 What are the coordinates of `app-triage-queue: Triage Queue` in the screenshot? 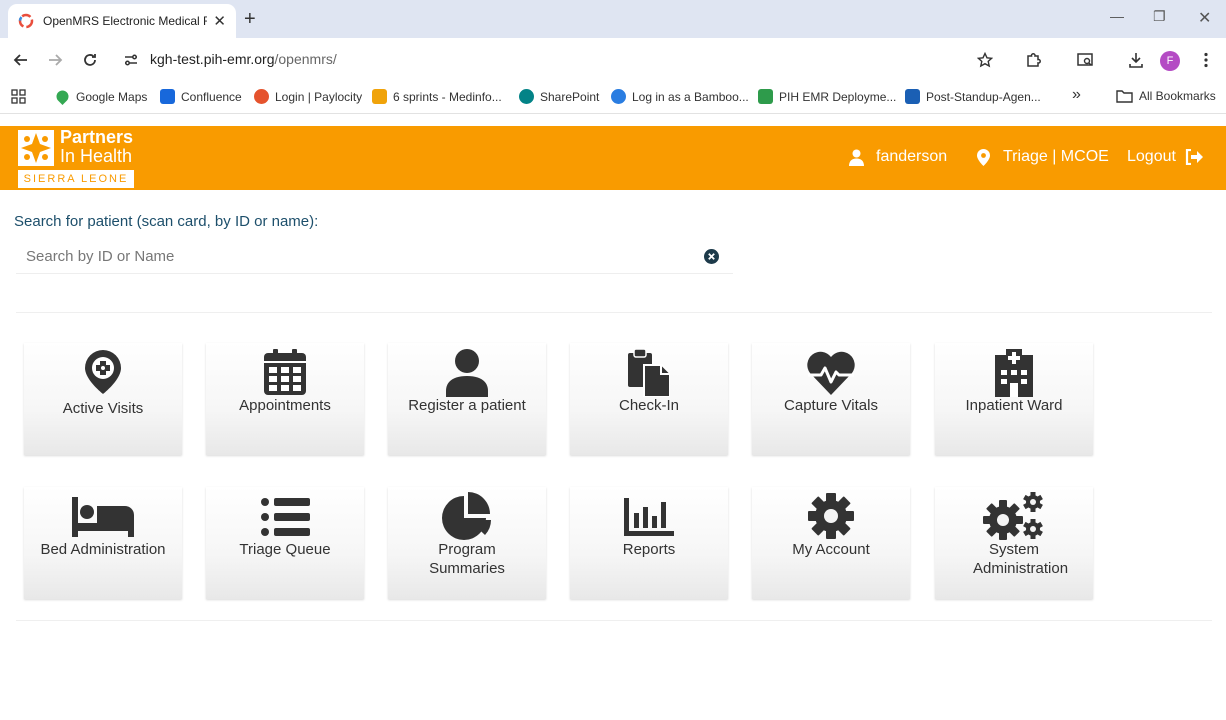 It's located at (285, 543).